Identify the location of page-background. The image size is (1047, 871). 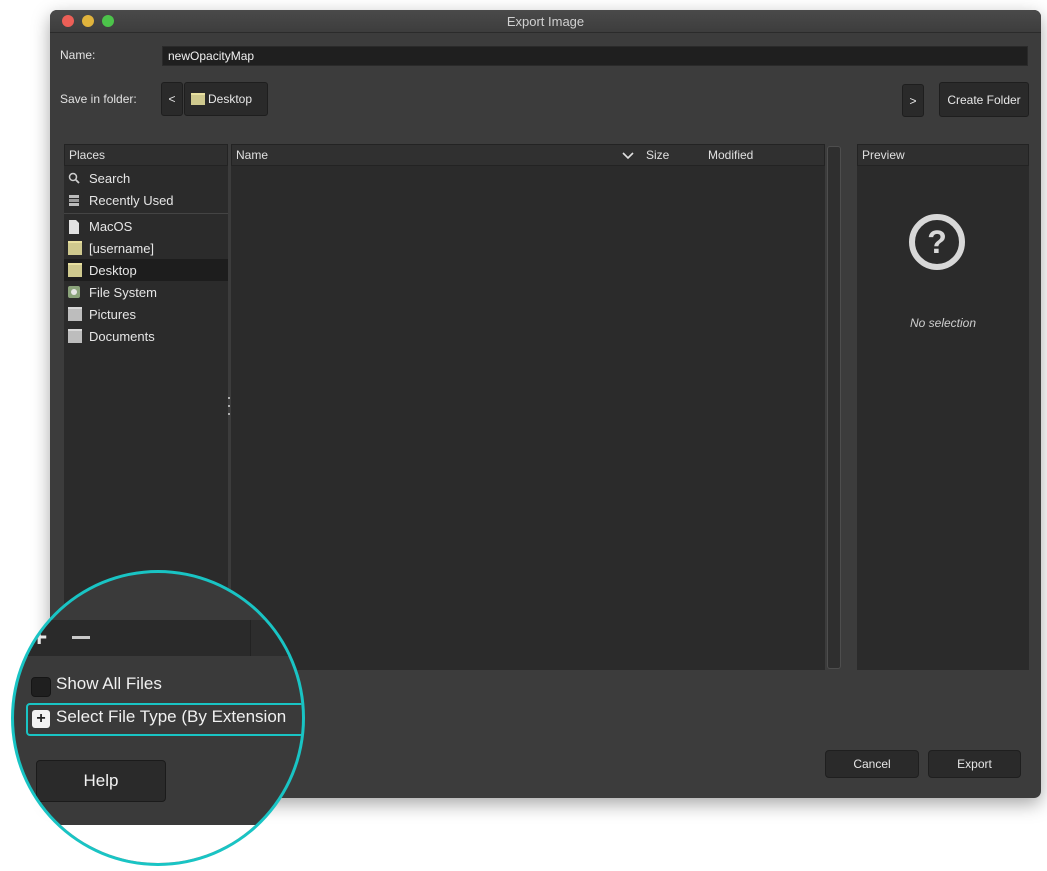
(158, 844).